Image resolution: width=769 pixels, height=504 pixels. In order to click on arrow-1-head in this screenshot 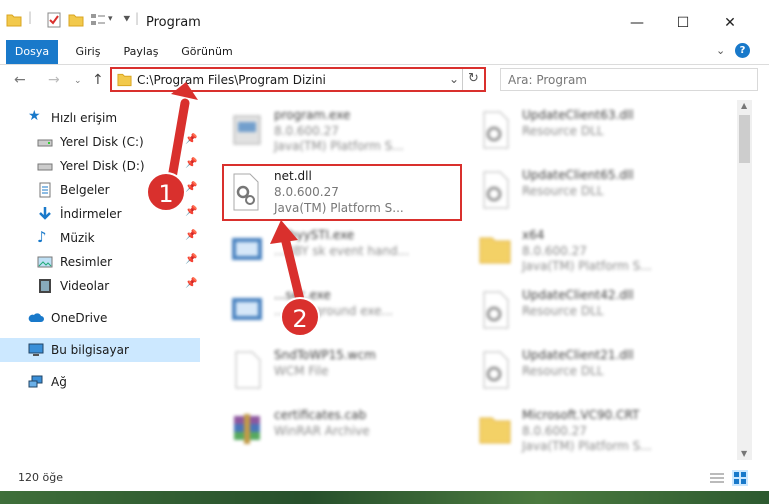, I will do `click(184, 91)`.